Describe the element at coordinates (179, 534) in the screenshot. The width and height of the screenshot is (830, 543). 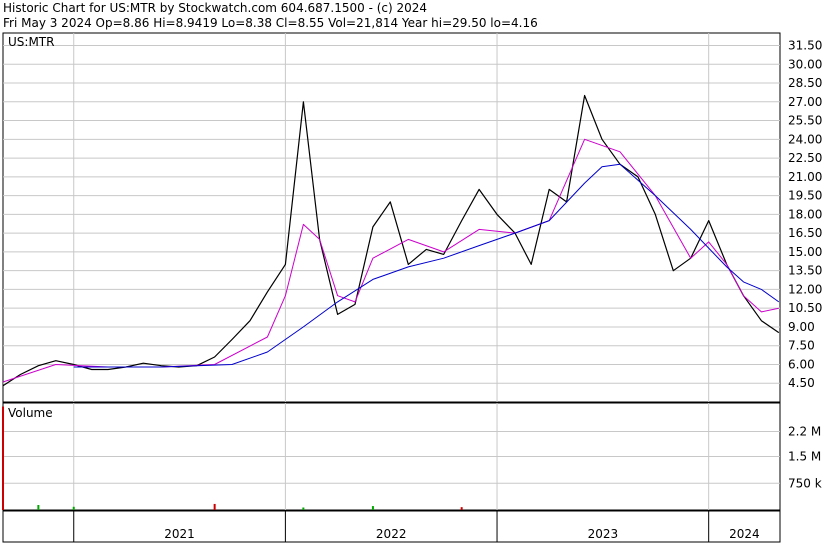
I see `year-label: 2021` at that location.